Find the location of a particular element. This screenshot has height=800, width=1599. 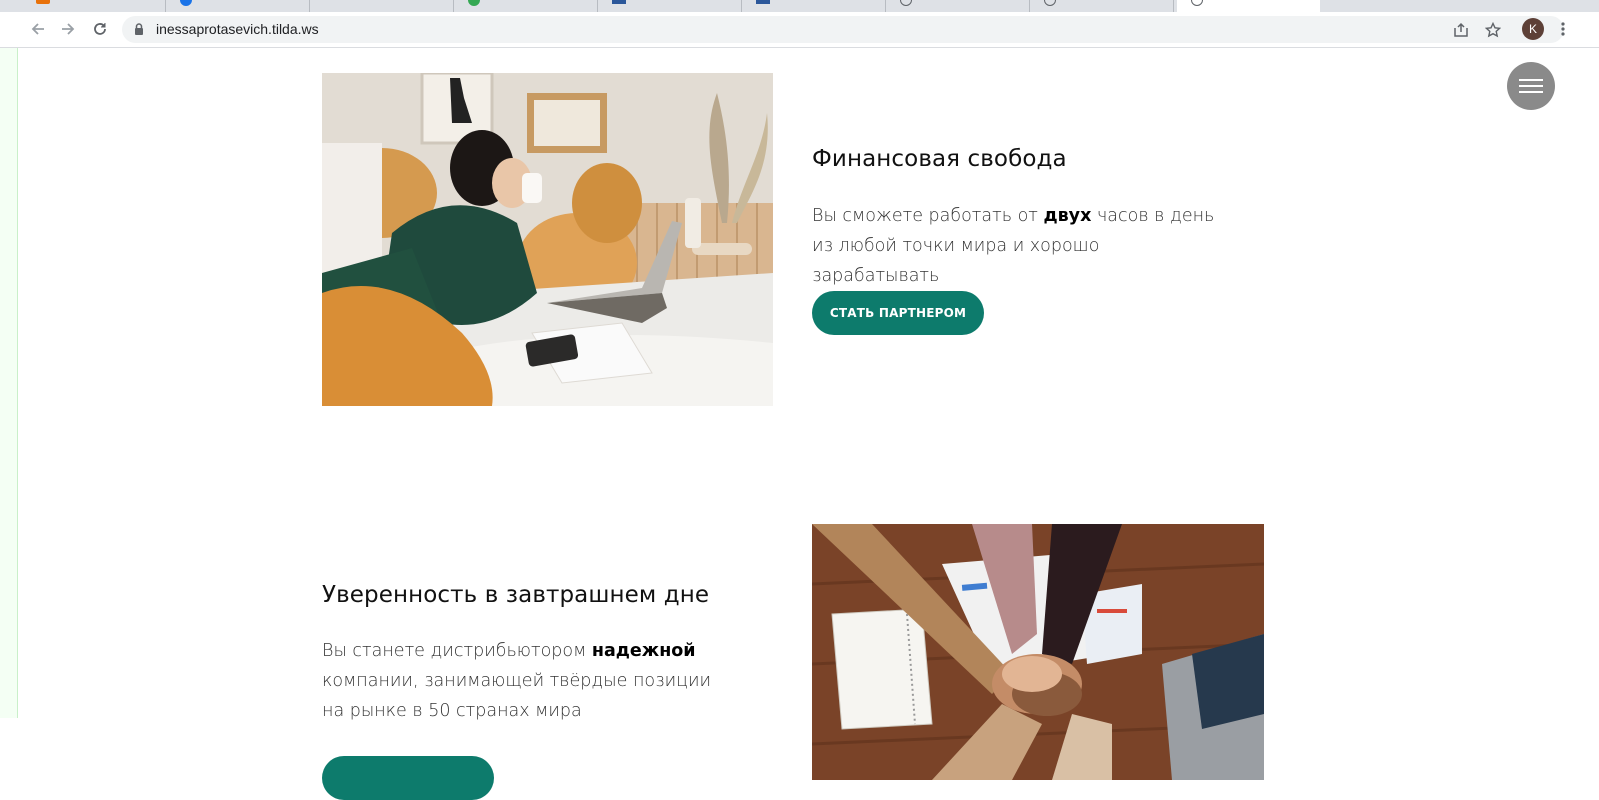

bookmark-button is located at coordinates (1493, 30).